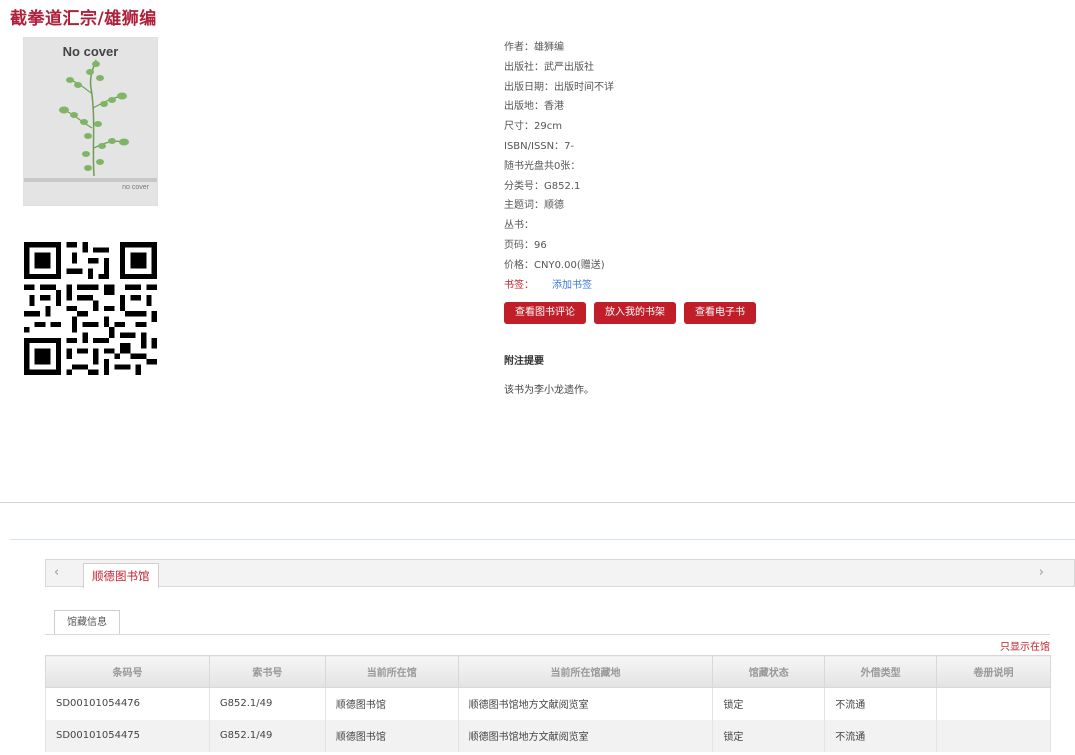 The image size is (1075, 755). What do you see at coordinates (534, 47) in the screenshot?
I see `detail-author: 作者：雄狮编` at bounding box center [534, 47].